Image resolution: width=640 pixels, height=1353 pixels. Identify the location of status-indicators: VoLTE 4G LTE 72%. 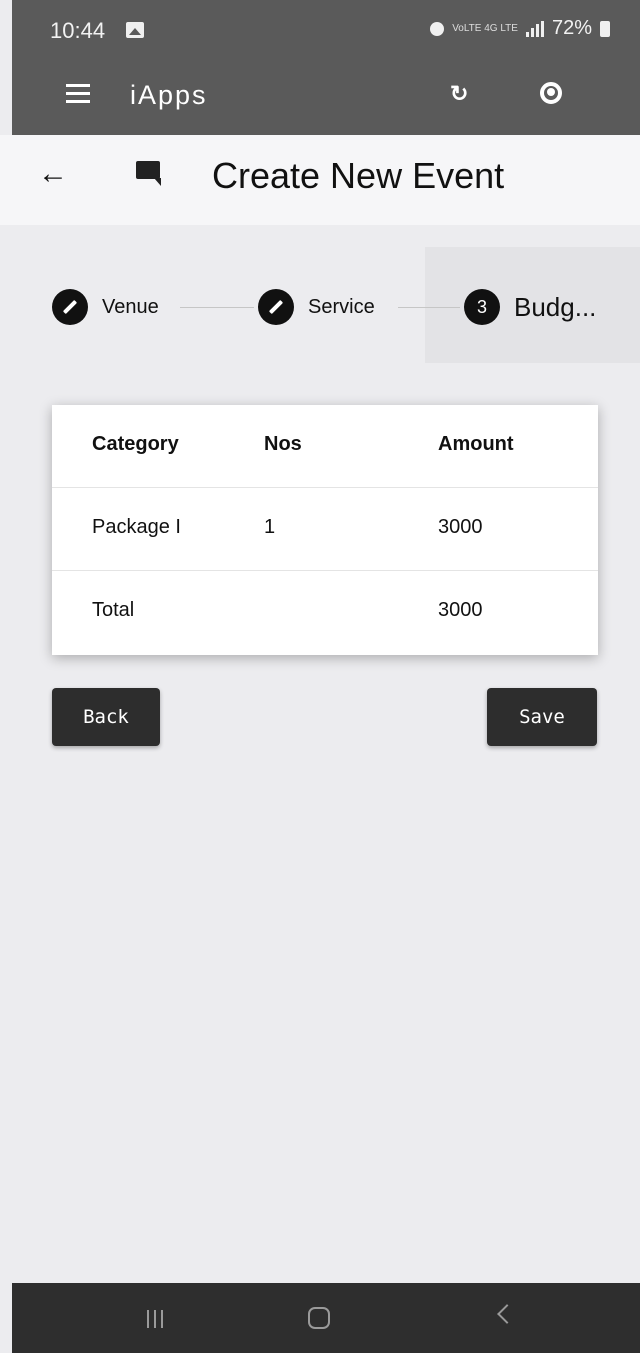
(520, 28).